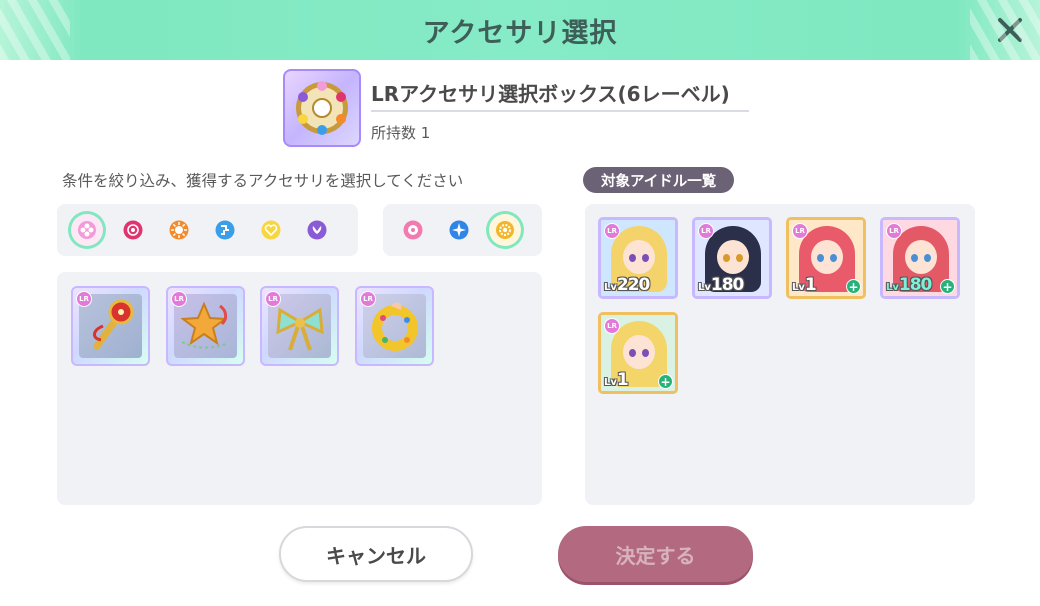 The image size is (1040, 606). I want to click on close-icon, so click(1010, 30).